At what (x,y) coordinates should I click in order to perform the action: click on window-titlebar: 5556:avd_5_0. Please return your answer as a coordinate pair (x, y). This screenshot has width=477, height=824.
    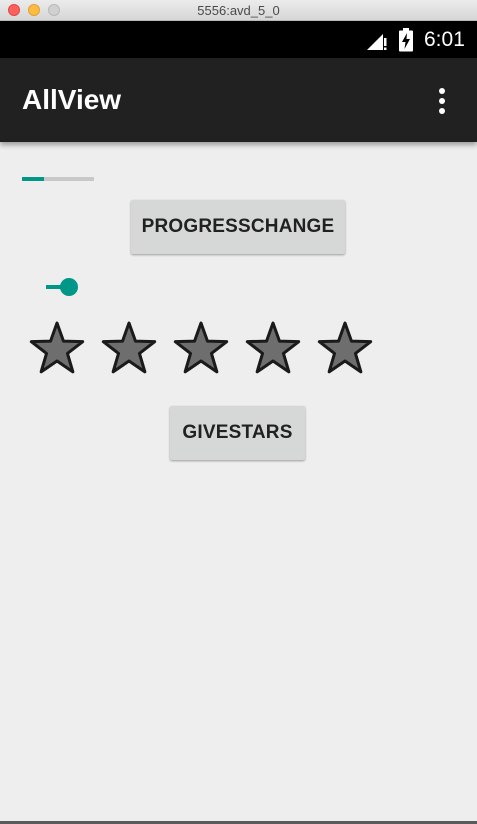
    Looking at the image, I should click on (238, 10).